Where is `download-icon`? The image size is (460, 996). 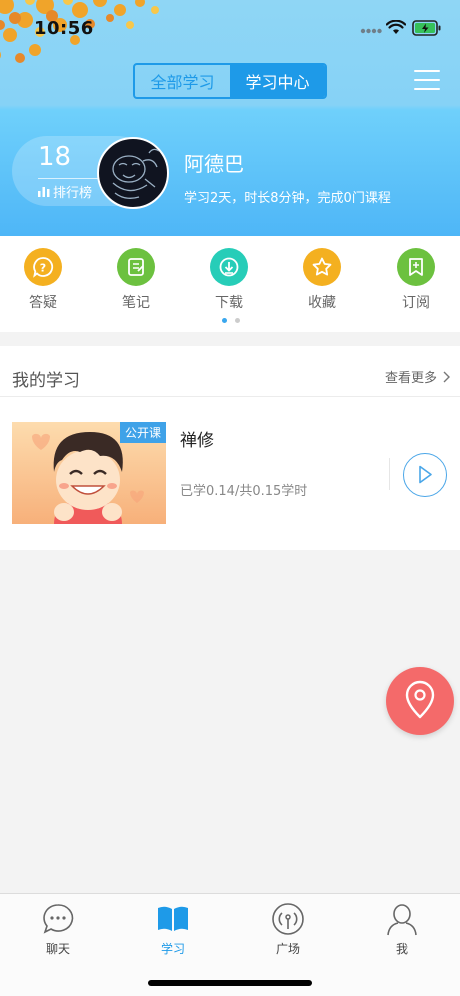 download-icon is located at coordinates (229, 267).